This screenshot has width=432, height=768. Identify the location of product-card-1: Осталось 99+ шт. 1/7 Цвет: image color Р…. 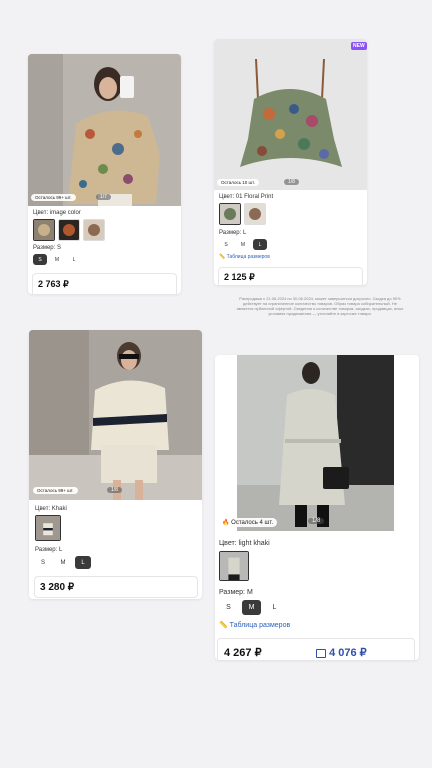
(104, 174).